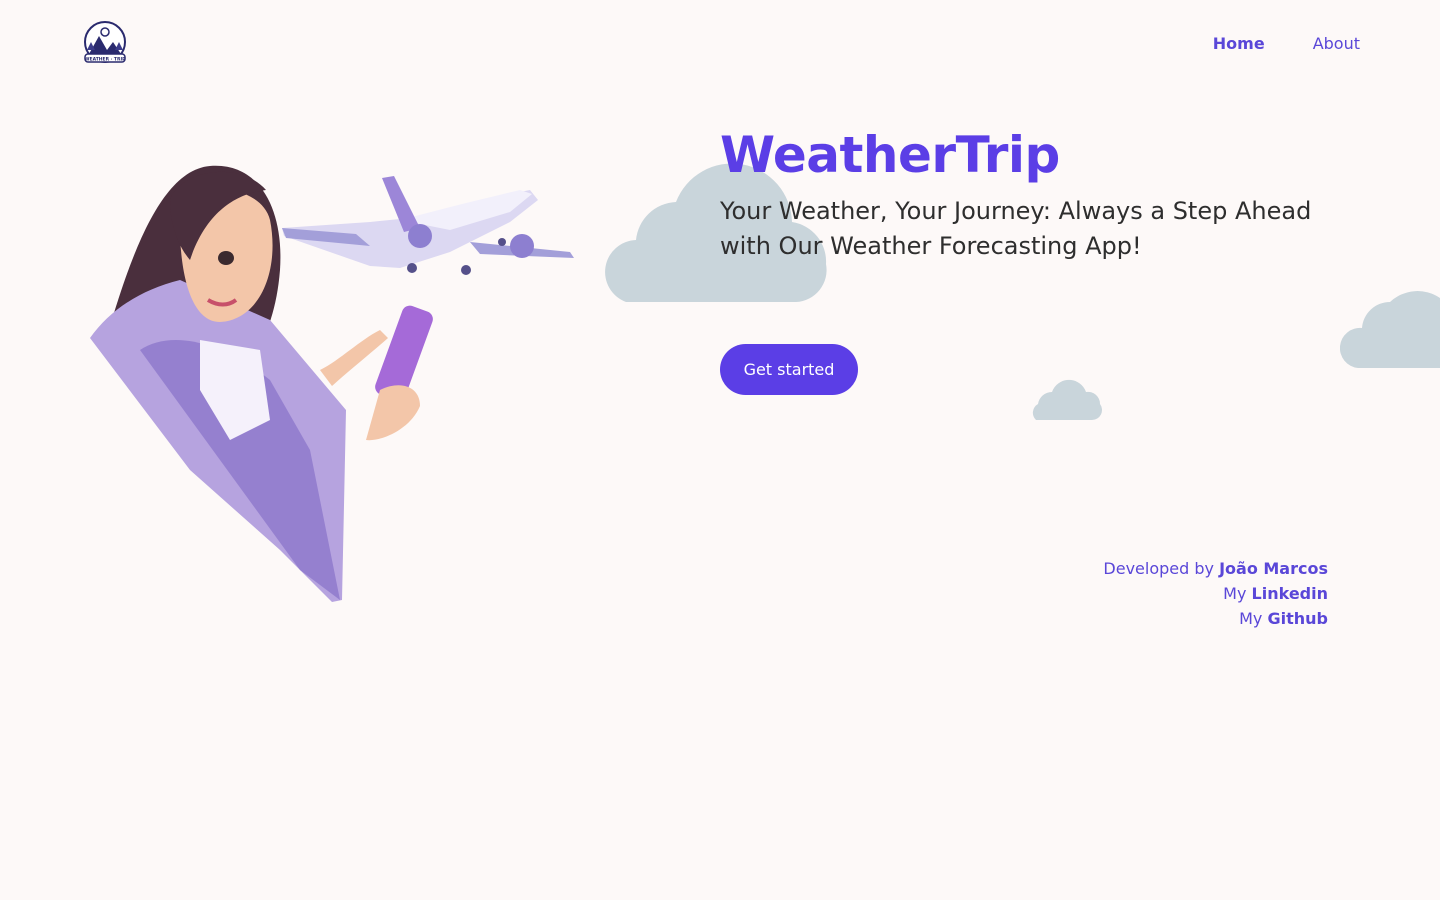 Image resolution: width=1440 pixels, height=900 pixels. Describe the element at coordinates (1235, 593) in the screenshot. I see `credits-linkedin-prefix: My` at that location.